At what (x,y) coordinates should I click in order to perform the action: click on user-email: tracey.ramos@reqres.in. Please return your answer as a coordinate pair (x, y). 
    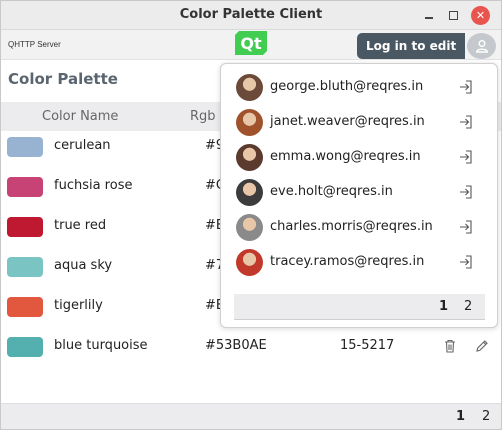
    Looking at the image, I should click on (347, 261).